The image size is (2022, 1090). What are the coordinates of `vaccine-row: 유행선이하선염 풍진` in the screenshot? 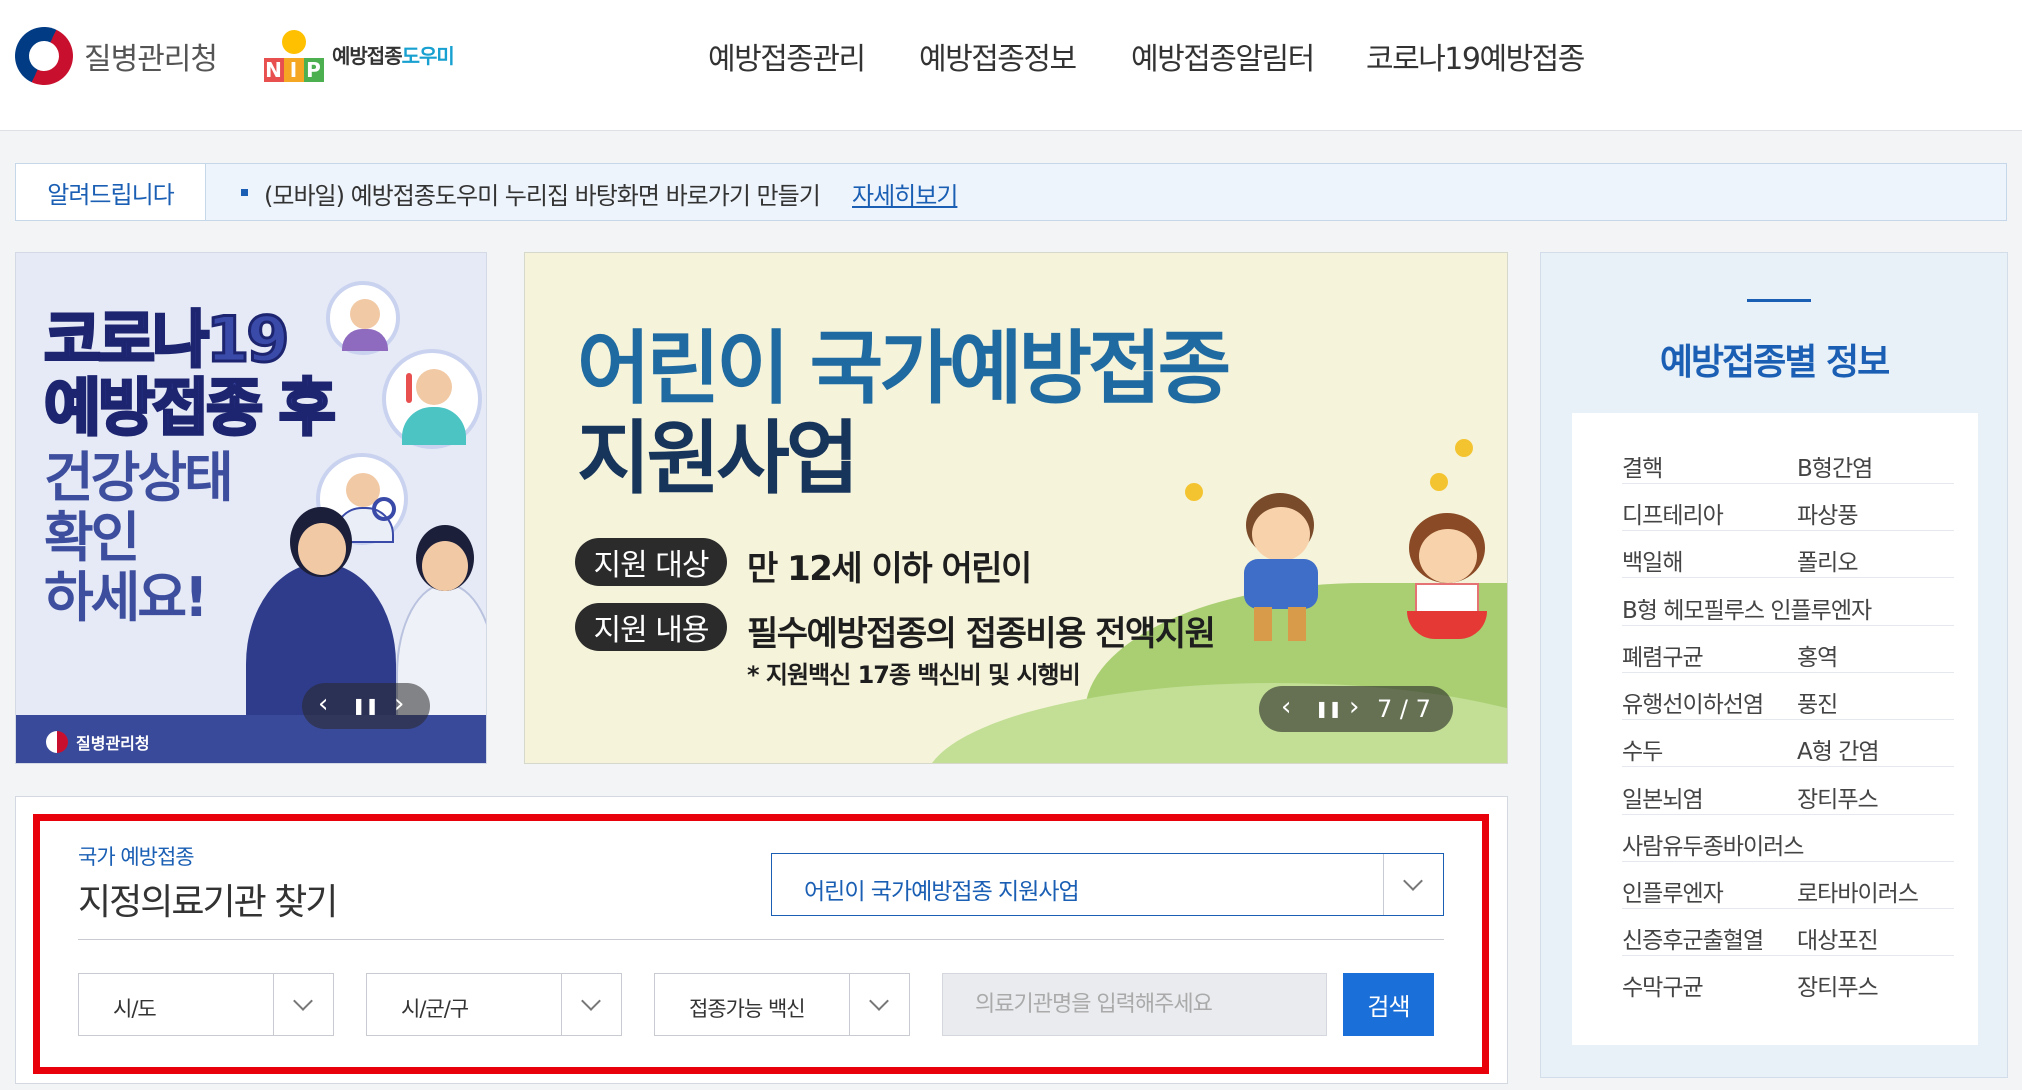 It's located at (1788, 696).